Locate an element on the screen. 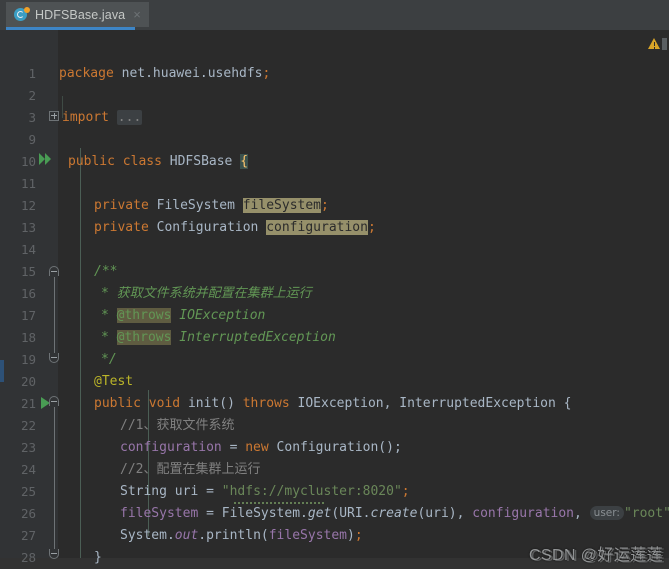  line-content: * 获取文件系统并配置在集群上运行 is located at coordinates (206, 294).